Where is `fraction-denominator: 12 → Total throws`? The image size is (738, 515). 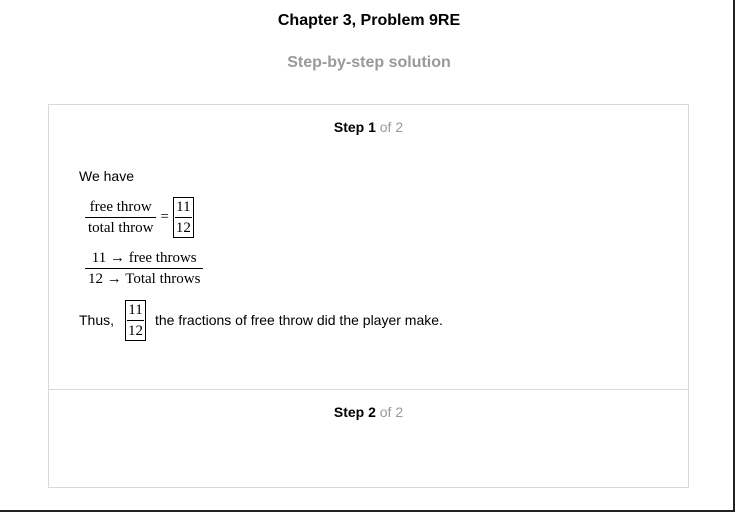 fraction-denominator: 12 → Total throws is located at coordinates (144, 278).